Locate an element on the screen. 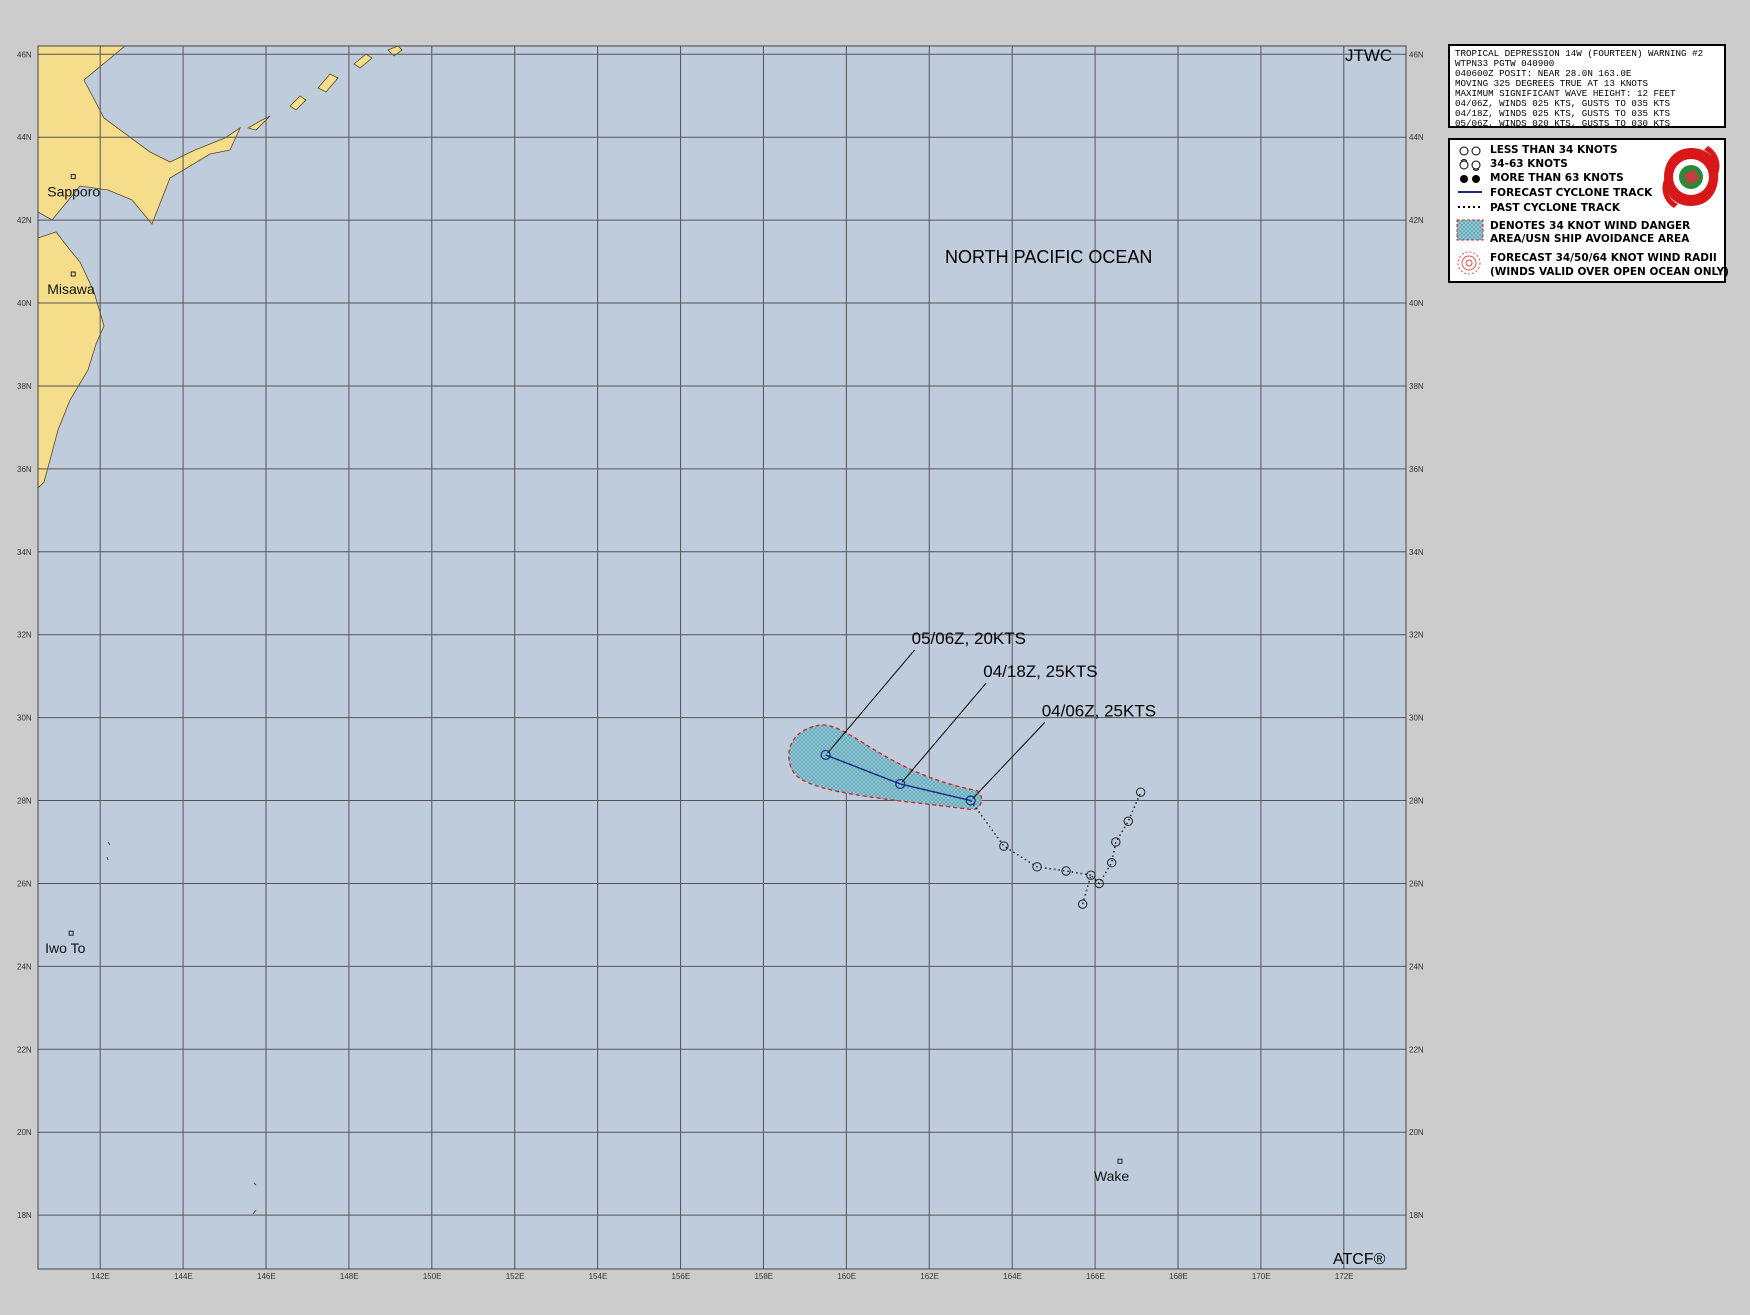 This screenshot has width=1750, height=1315. lat-tick-label-right: 40N is located at coordinates (1416, 303).